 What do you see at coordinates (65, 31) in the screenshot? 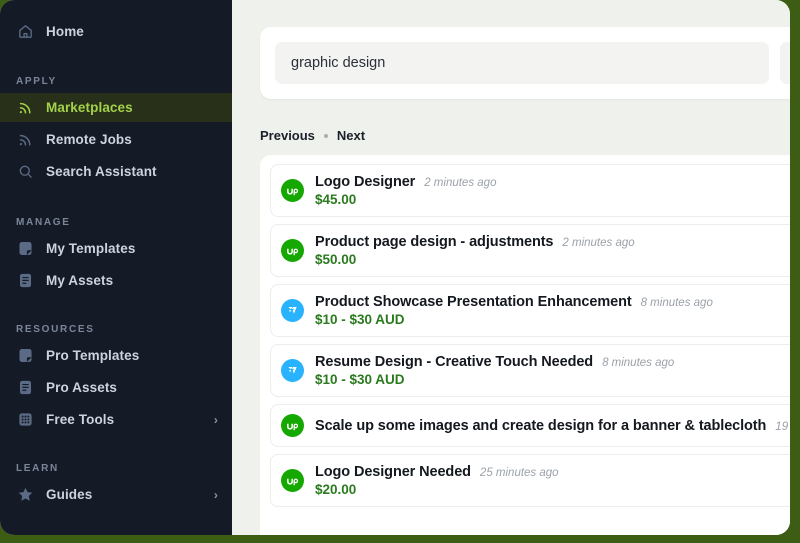
I see `sidebar-item-label: Home` at bounding box center [65, 31].